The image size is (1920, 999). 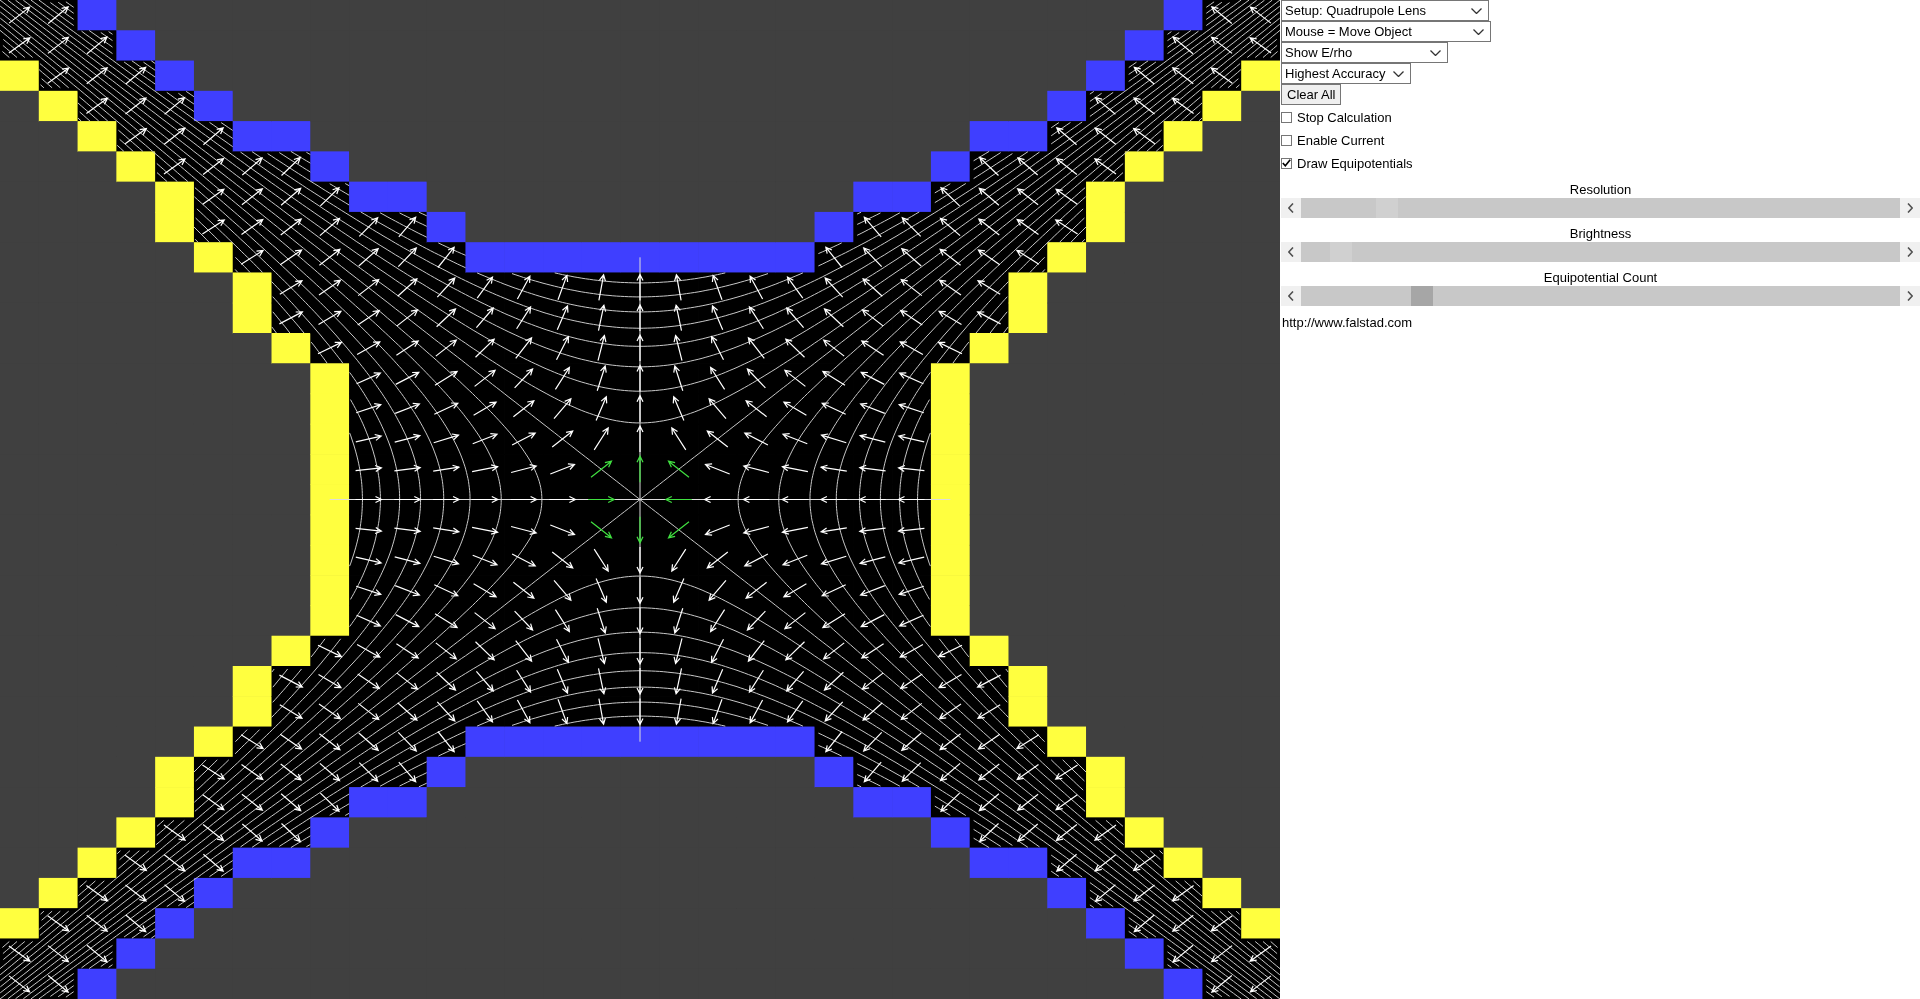 What do you see at coordinates (1386, 31) in the screenshot?
I see `dropdown: Mouse = Move Object` at bounding box center [1386, 31].